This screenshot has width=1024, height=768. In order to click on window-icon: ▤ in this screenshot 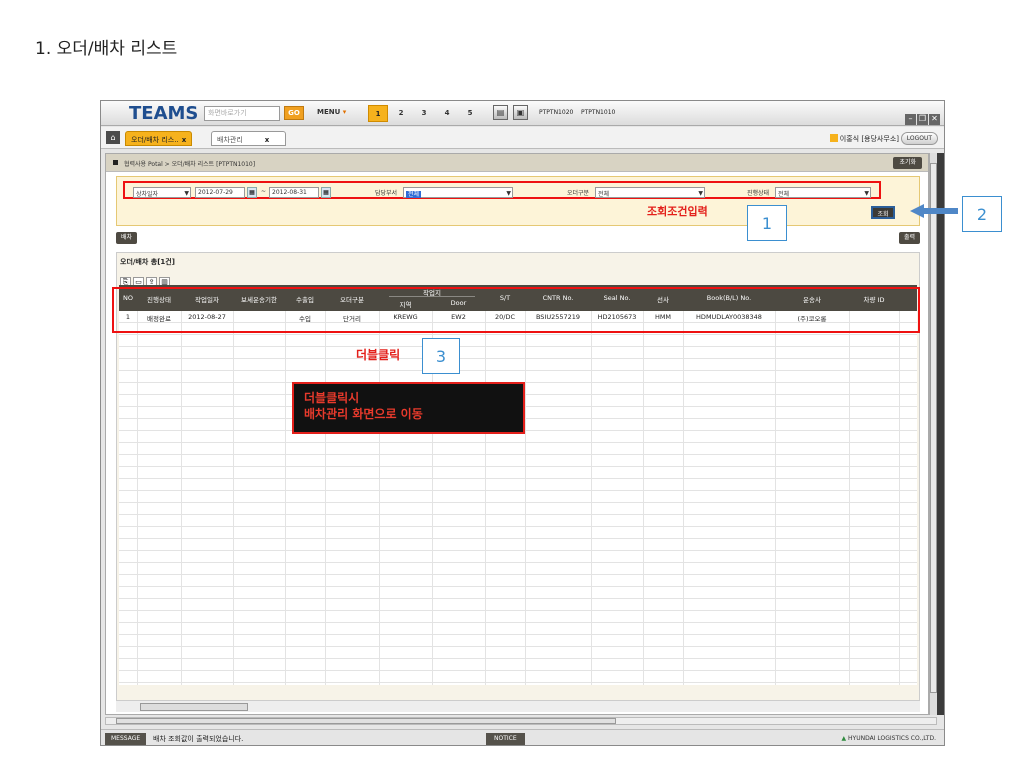, I will do `click(500, 112)`.